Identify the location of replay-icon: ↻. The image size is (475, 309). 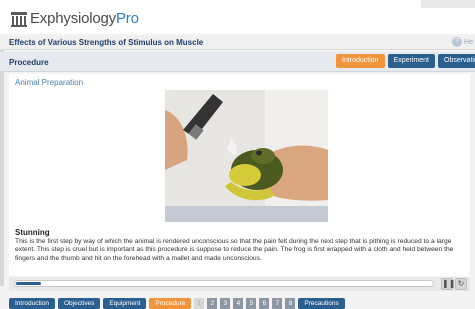
(461, 283).